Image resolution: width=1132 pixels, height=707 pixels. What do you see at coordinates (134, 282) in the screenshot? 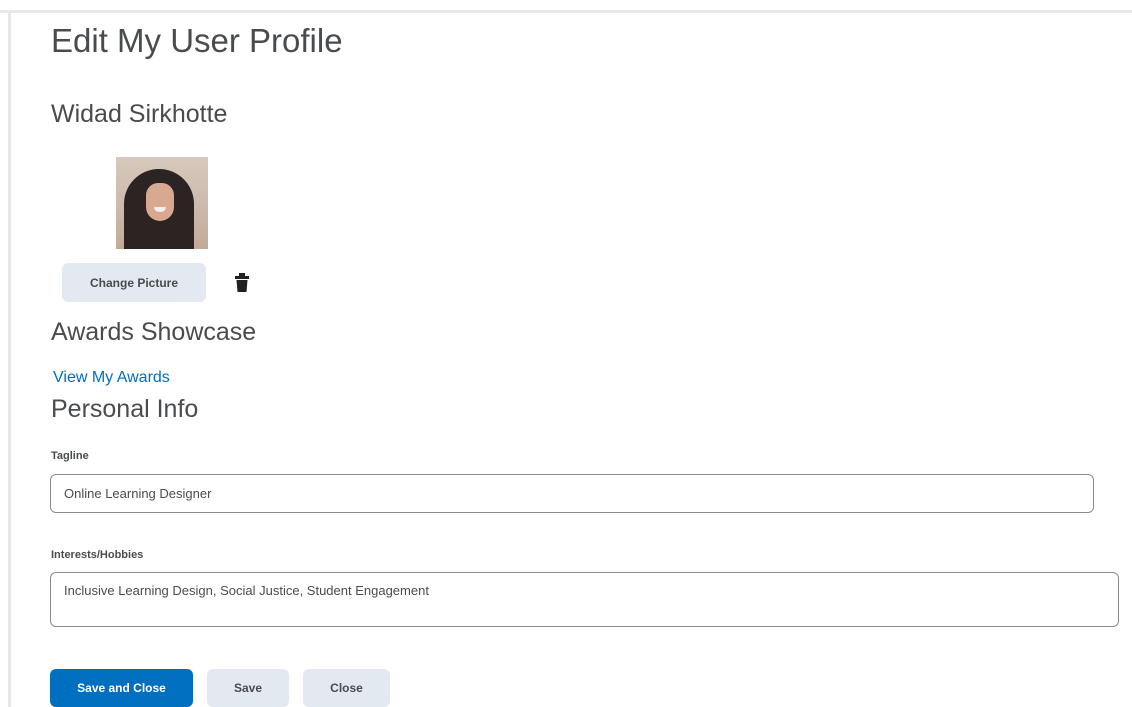
I see `change-picture-button: Change Picture` at bounding box center [134, 282].